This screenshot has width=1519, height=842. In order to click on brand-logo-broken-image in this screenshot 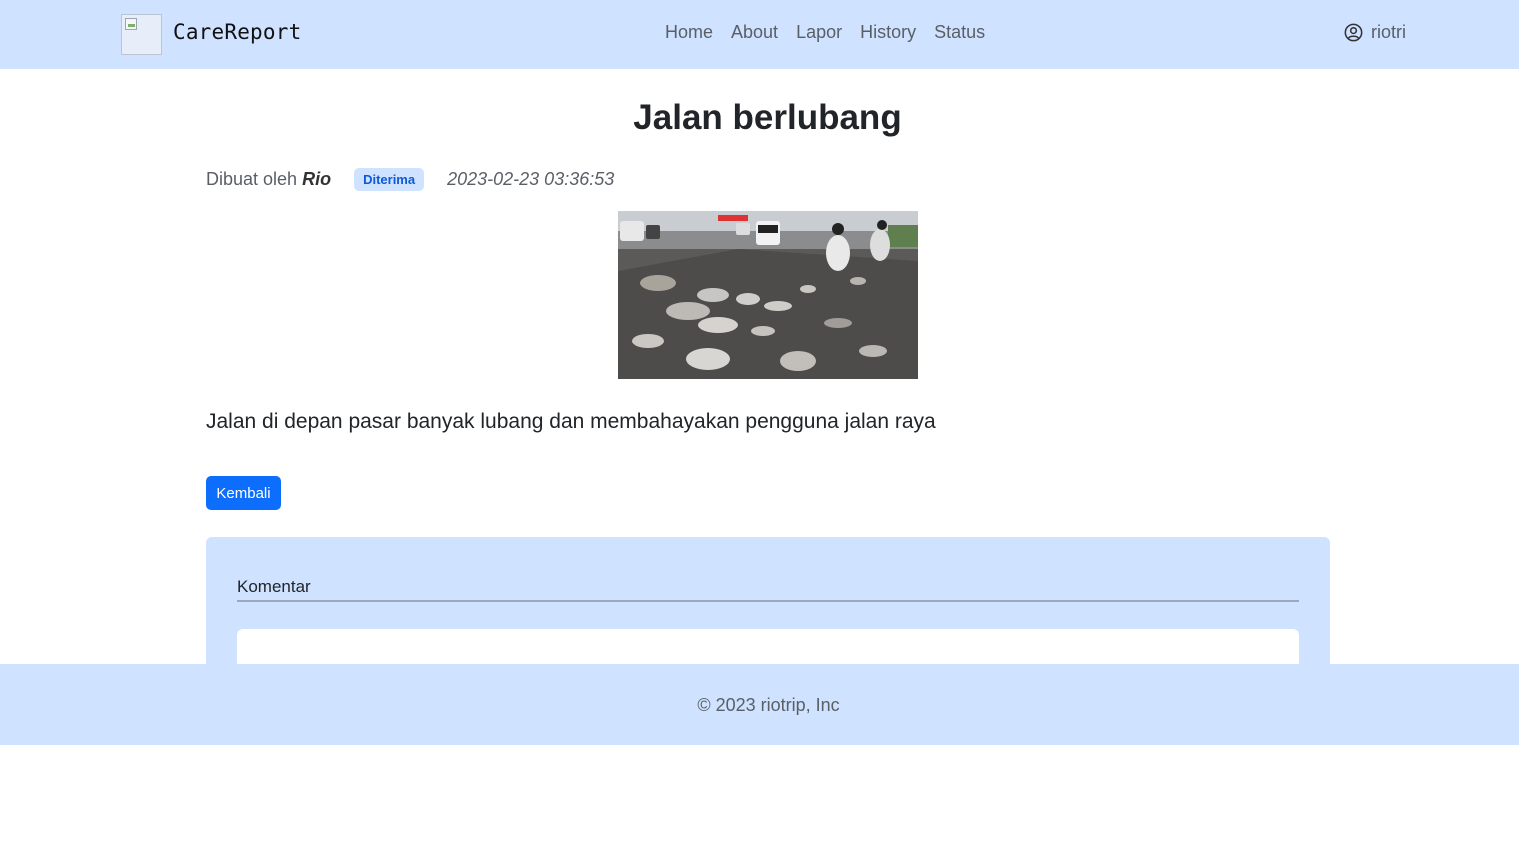, I will do `click(141, 34)`.